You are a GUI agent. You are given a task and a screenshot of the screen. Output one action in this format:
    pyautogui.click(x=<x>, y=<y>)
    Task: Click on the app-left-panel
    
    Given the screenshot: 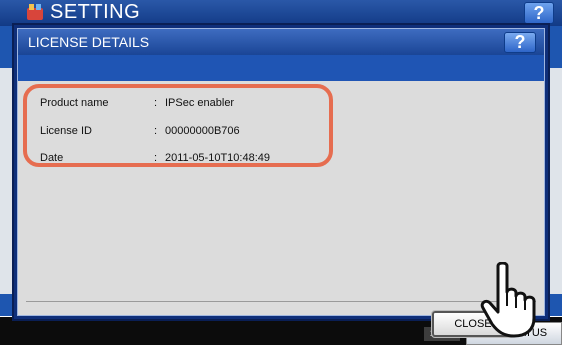 What is the action you would take?
    pyautogui.click(x=6, y=181)
    